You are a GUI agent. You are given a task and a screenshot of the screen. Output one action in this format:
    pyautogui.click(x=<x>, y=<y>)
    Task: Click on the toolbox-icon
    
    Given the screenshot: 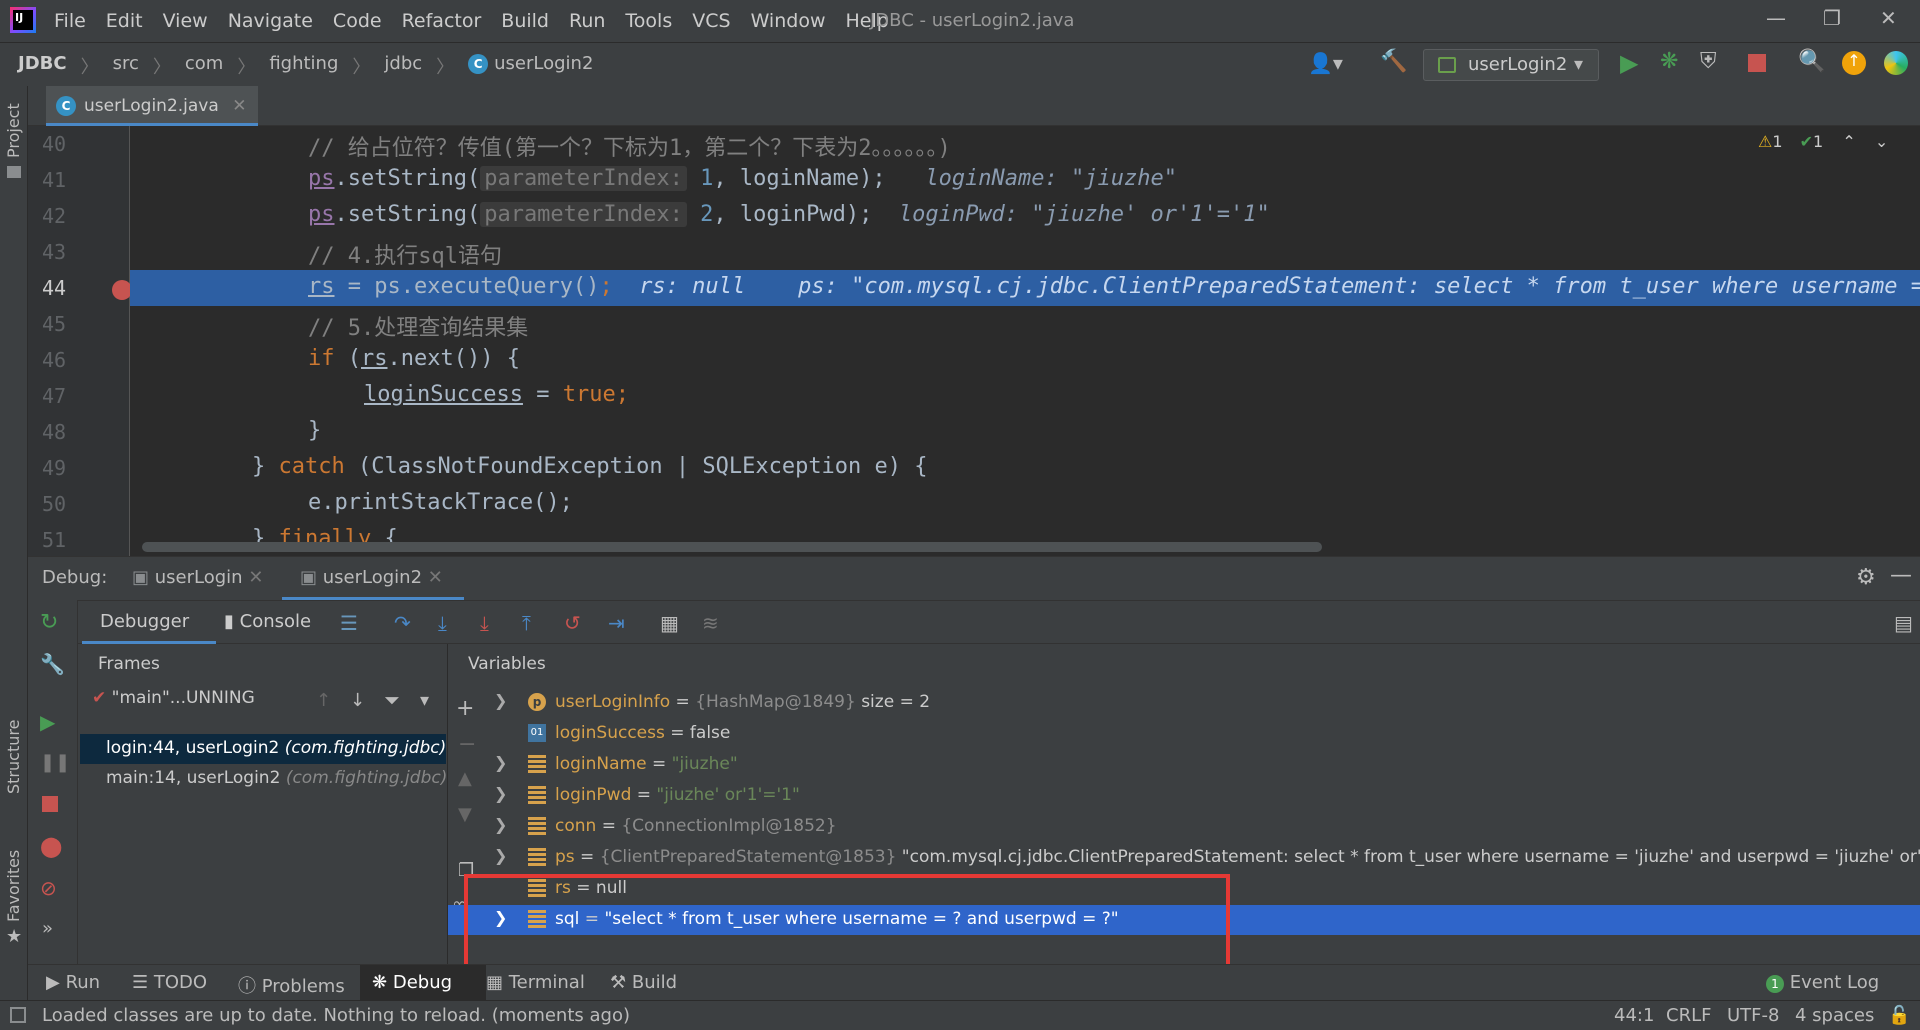 What is the action you would take?
    pyautogui.click(x=1896, y=63)
    